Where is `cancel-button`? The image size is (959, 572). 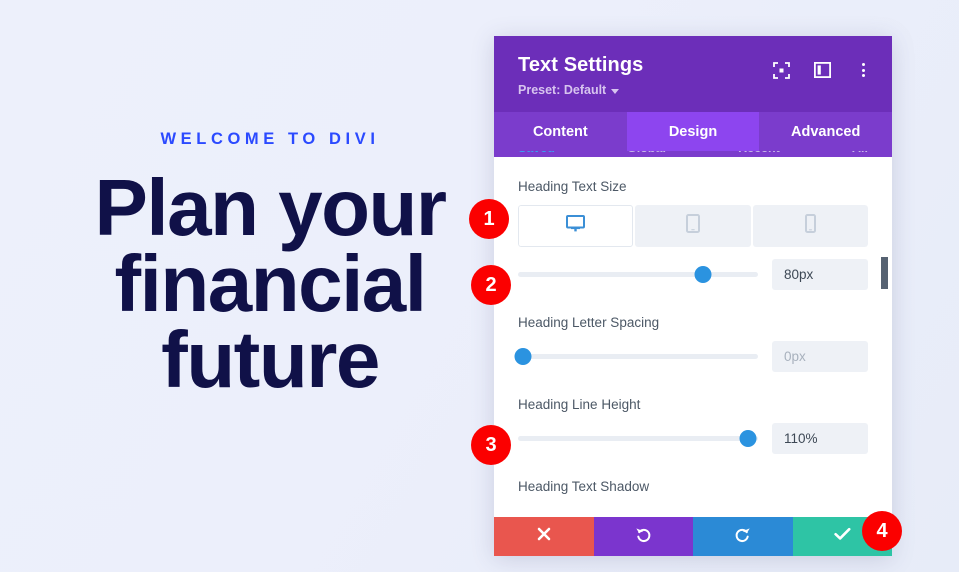 cancel-button is located at coordinates (544, 536).